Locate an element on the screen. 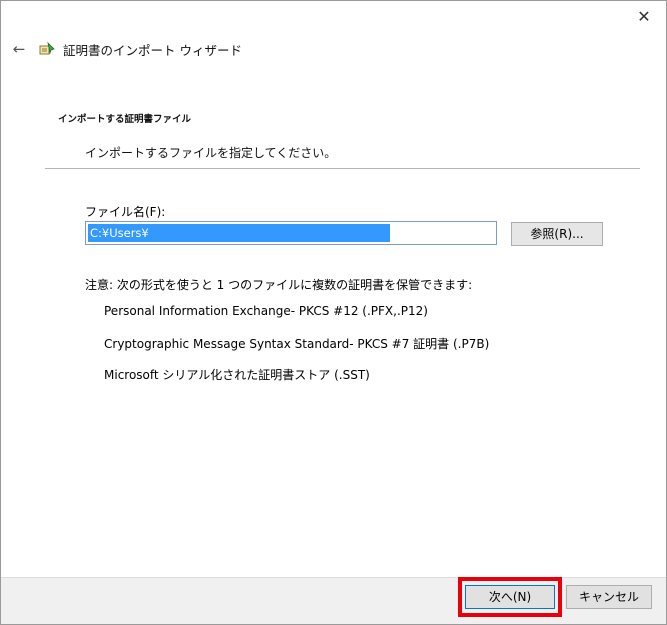 This screenshot has width=667, height=625. format-item-sst: Microsoft シリアル化された証明書ストア (.SST) is located at coordinates (237, 375).